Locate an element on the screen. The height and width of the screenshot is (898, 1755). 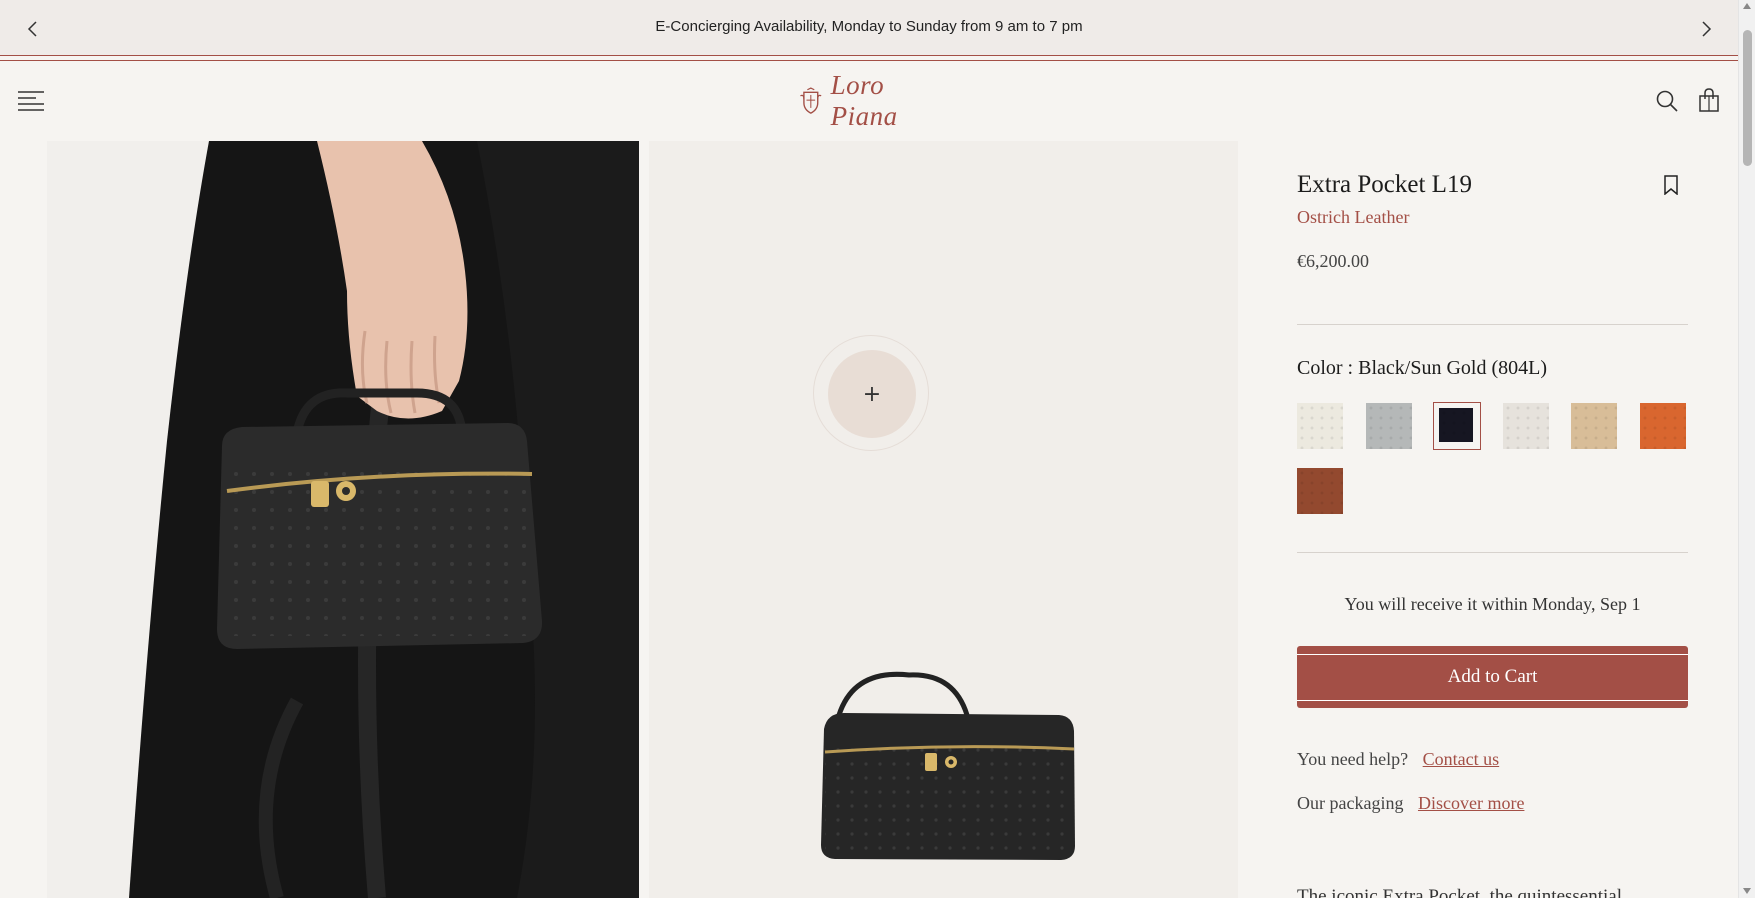
product-material: Ostrich Leather is located at coordinates (1353, 217).